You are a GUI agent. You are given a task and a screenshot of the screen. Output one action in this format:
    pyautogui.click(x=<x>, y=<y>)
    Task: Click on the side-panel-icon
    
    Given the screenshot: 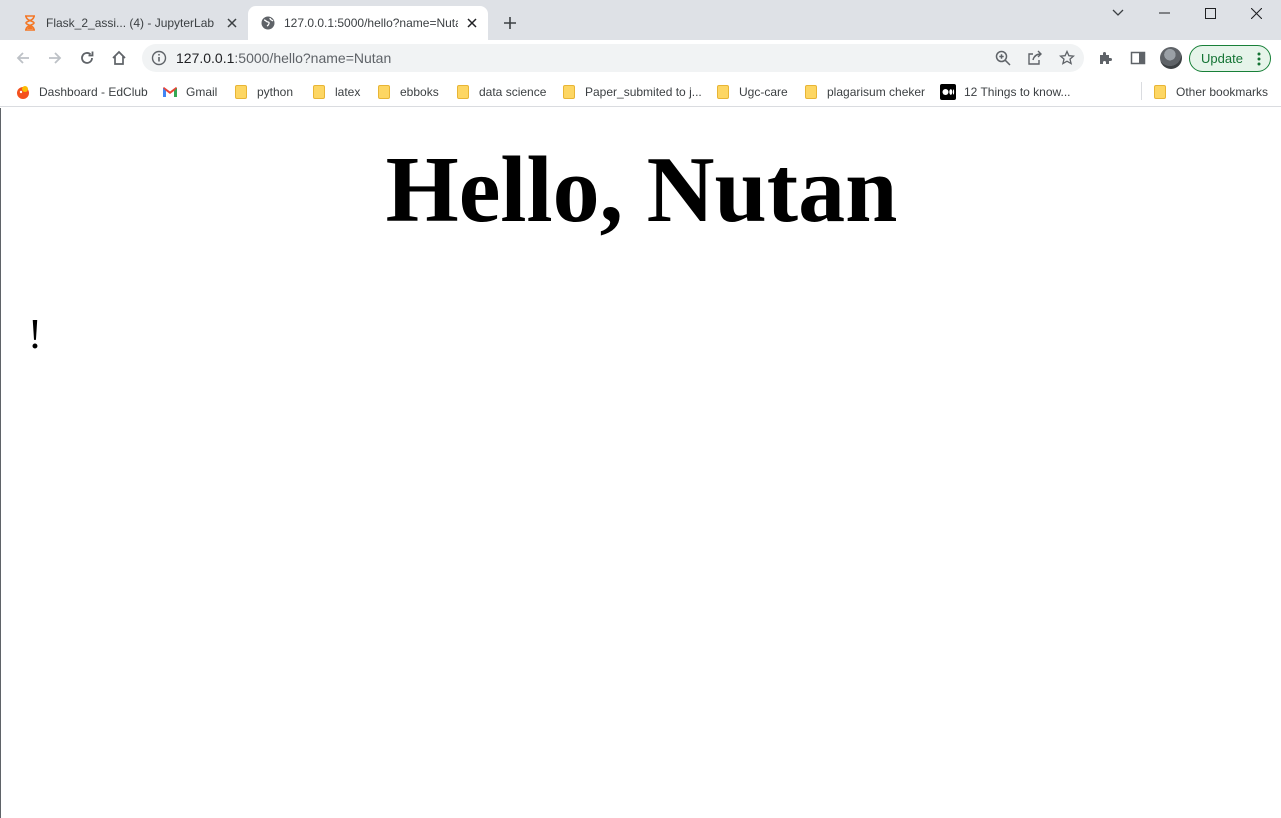 What is the action you would take?
    pyautogui.click(x=1138, y=58)
    